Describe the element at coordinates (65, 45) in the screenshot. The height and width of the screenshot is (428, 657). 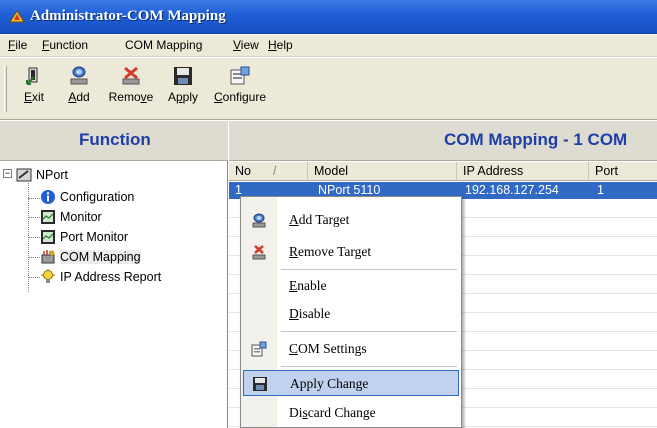
I see `menu-function: Function` at that location.